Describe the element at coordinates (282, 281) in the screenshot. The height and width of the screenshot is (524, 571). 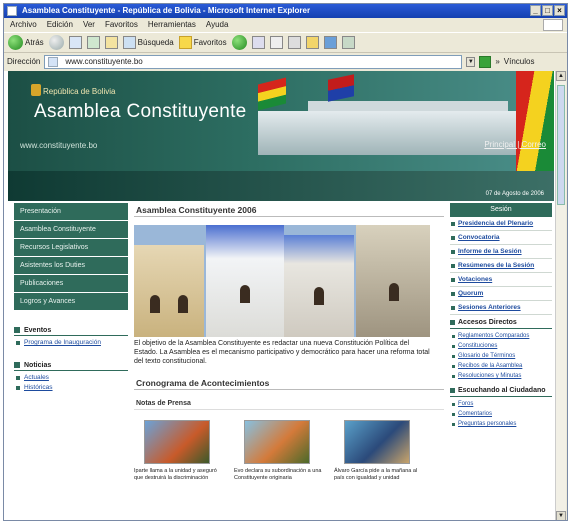
I see `colonial-buildings-photo` at that location.